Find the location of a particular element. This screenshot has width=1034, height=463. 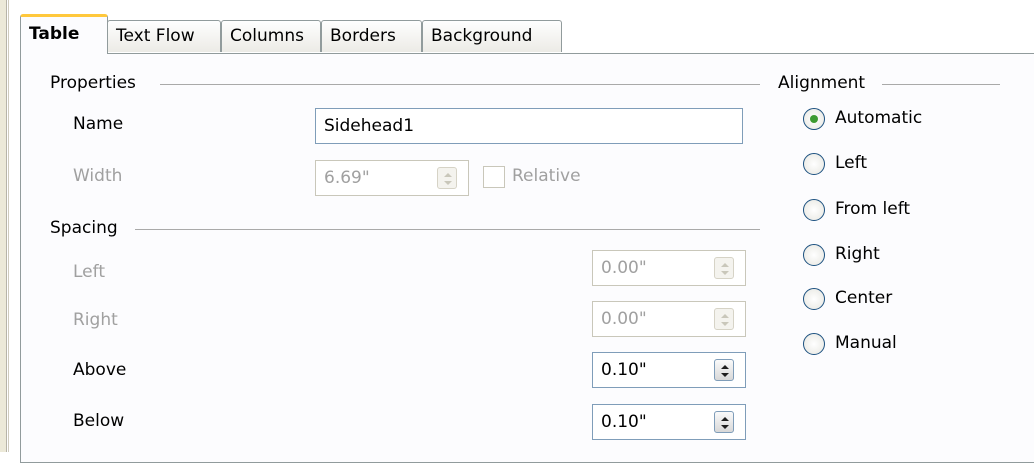

radio-center is located at coordinates (814, 299).